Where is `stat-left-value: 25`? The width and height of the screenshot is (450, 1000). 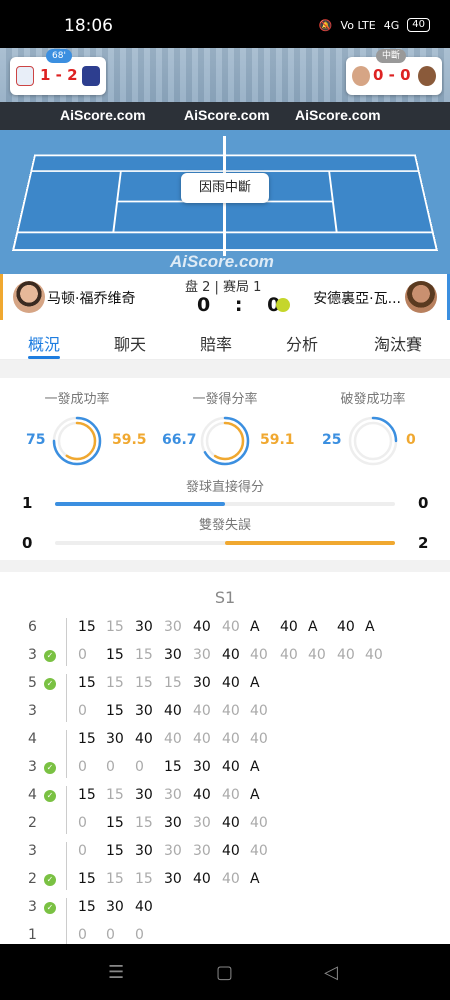
stat-left-value: 25 is located at coordinates (332, 440).